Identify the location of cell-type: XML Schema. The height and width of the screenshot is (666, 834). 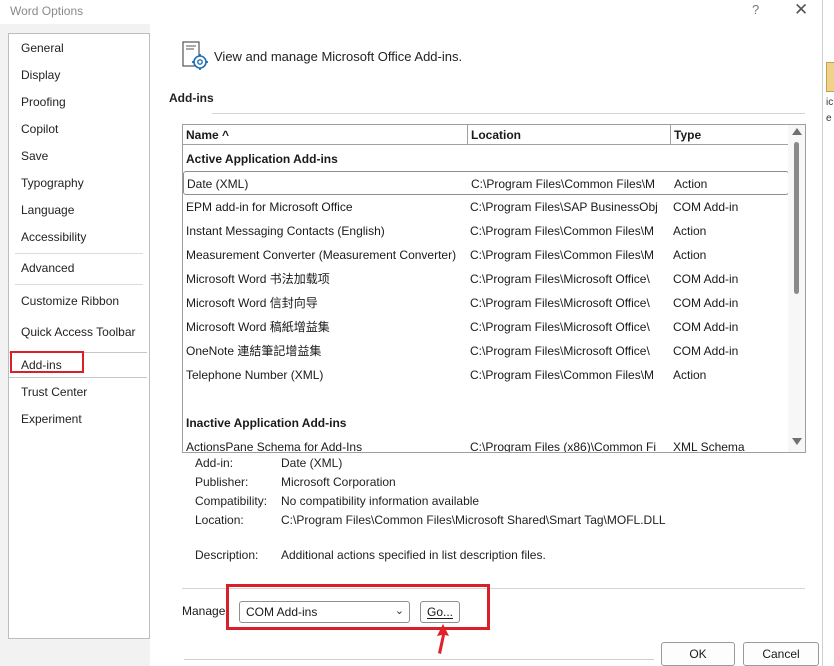
(709, 446).